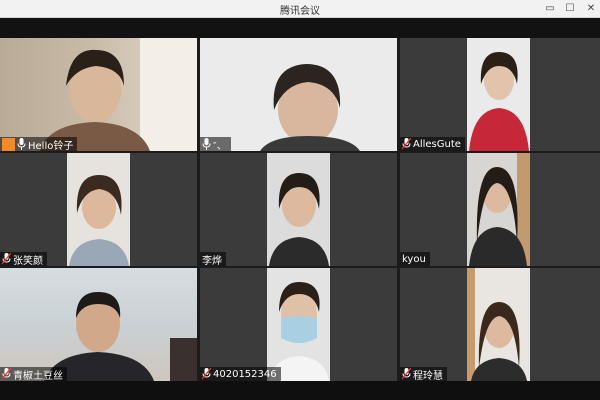 The width and height of the screenshot is (600, 400). What do you see at coordinates (38, 376) in the screenshot?
I see `participant-name: 青椒土豆丝` at bounding box center [38, 376].